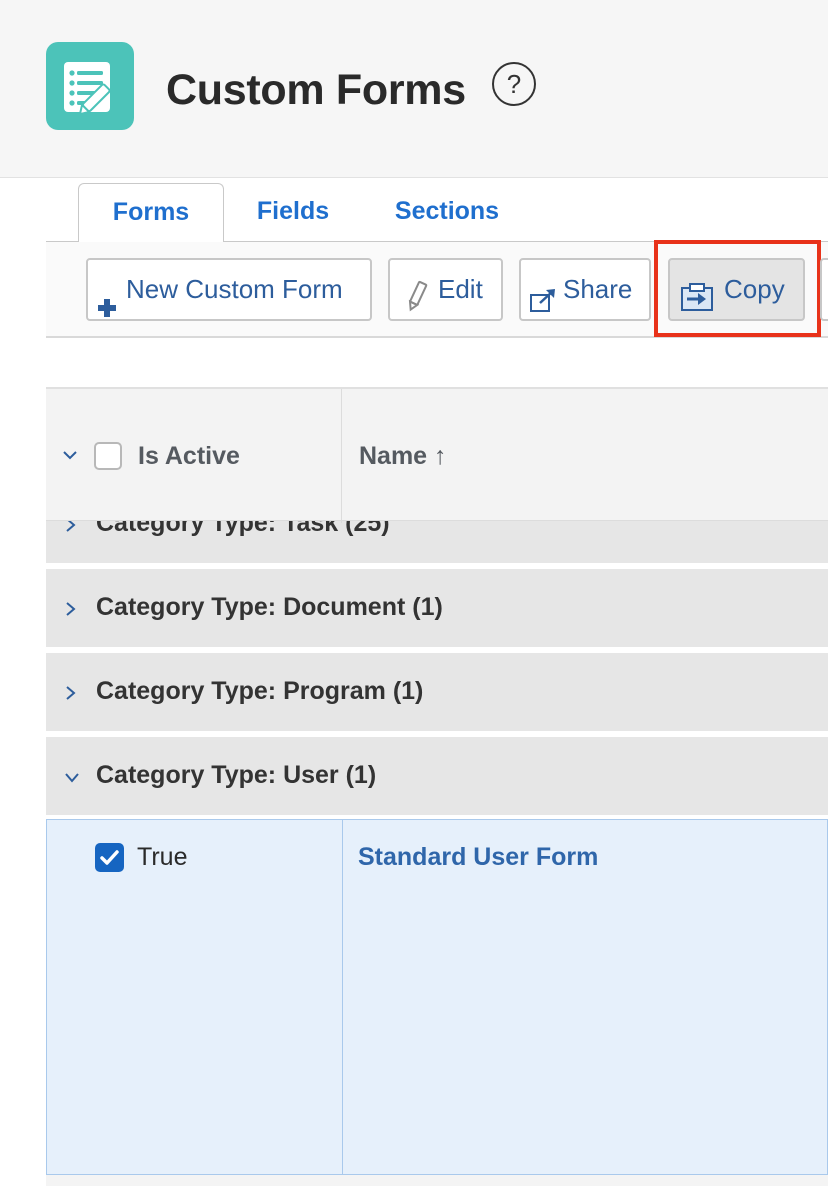 Image resolution: width=828 pixels, height=1186 pixels. Describe the element at coordinates (754, 289) in the screenshot. I see `copy-label: Copy` at that location.